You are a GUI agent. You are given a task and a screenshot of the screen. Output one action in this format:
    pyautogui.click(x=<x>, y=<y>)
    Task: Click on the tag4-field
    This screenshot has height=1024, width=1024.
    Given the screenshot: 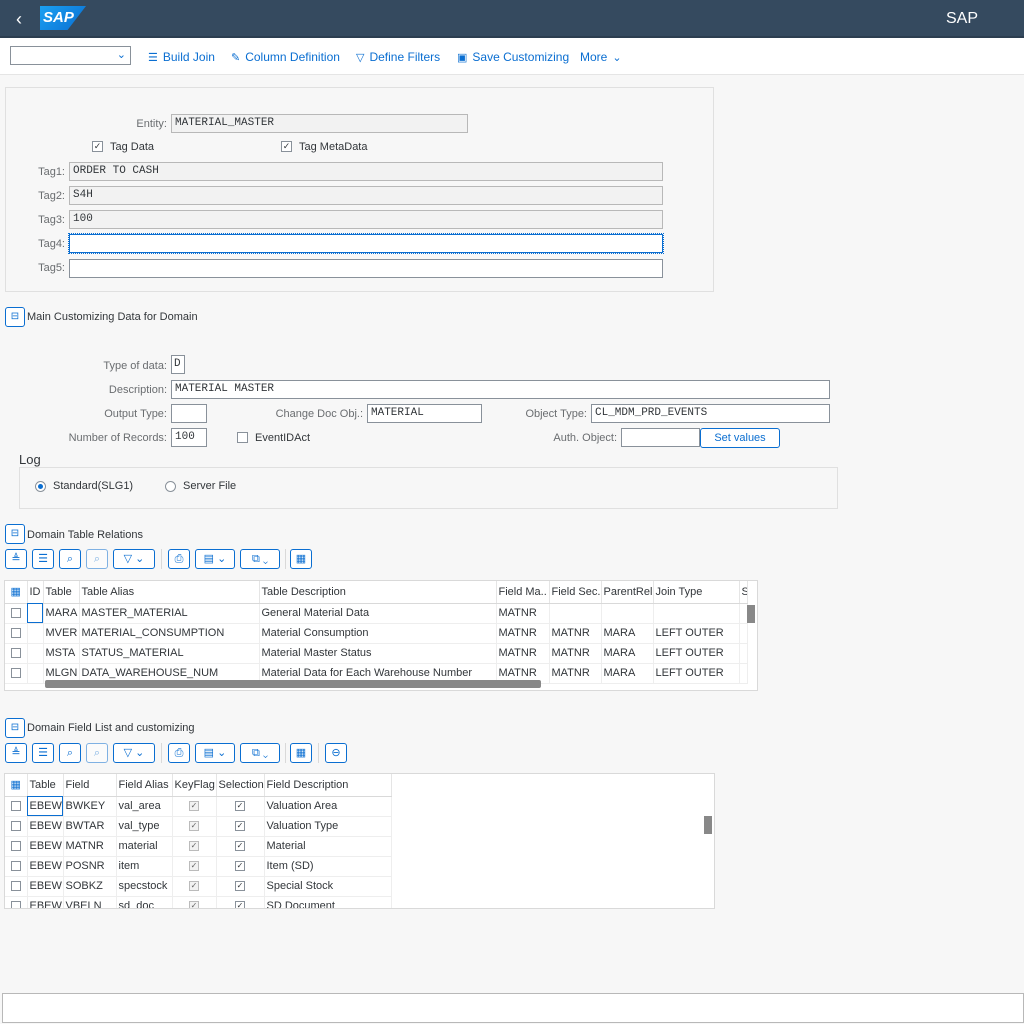 What is the action you would take?
    pyautogui.click(x=366, y=243)
    